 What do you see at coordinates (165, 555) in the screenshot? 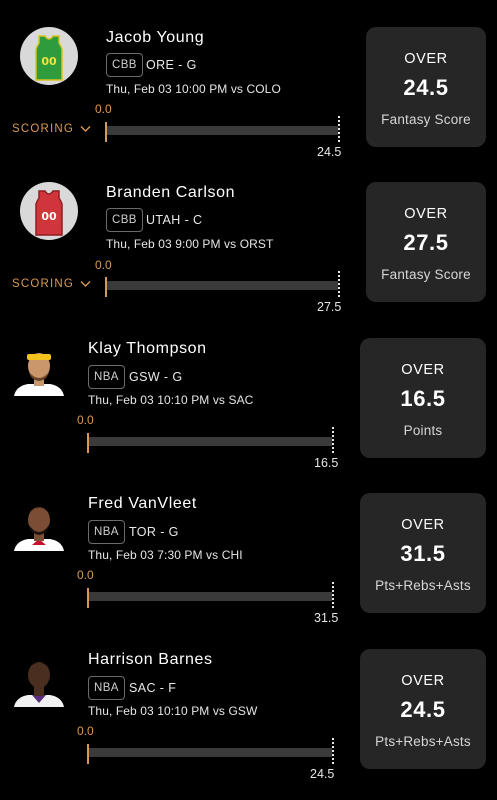
I see `game-info: Thu, Feb 03 7:30 PM vs CHI` at bounding box center [165, 555].